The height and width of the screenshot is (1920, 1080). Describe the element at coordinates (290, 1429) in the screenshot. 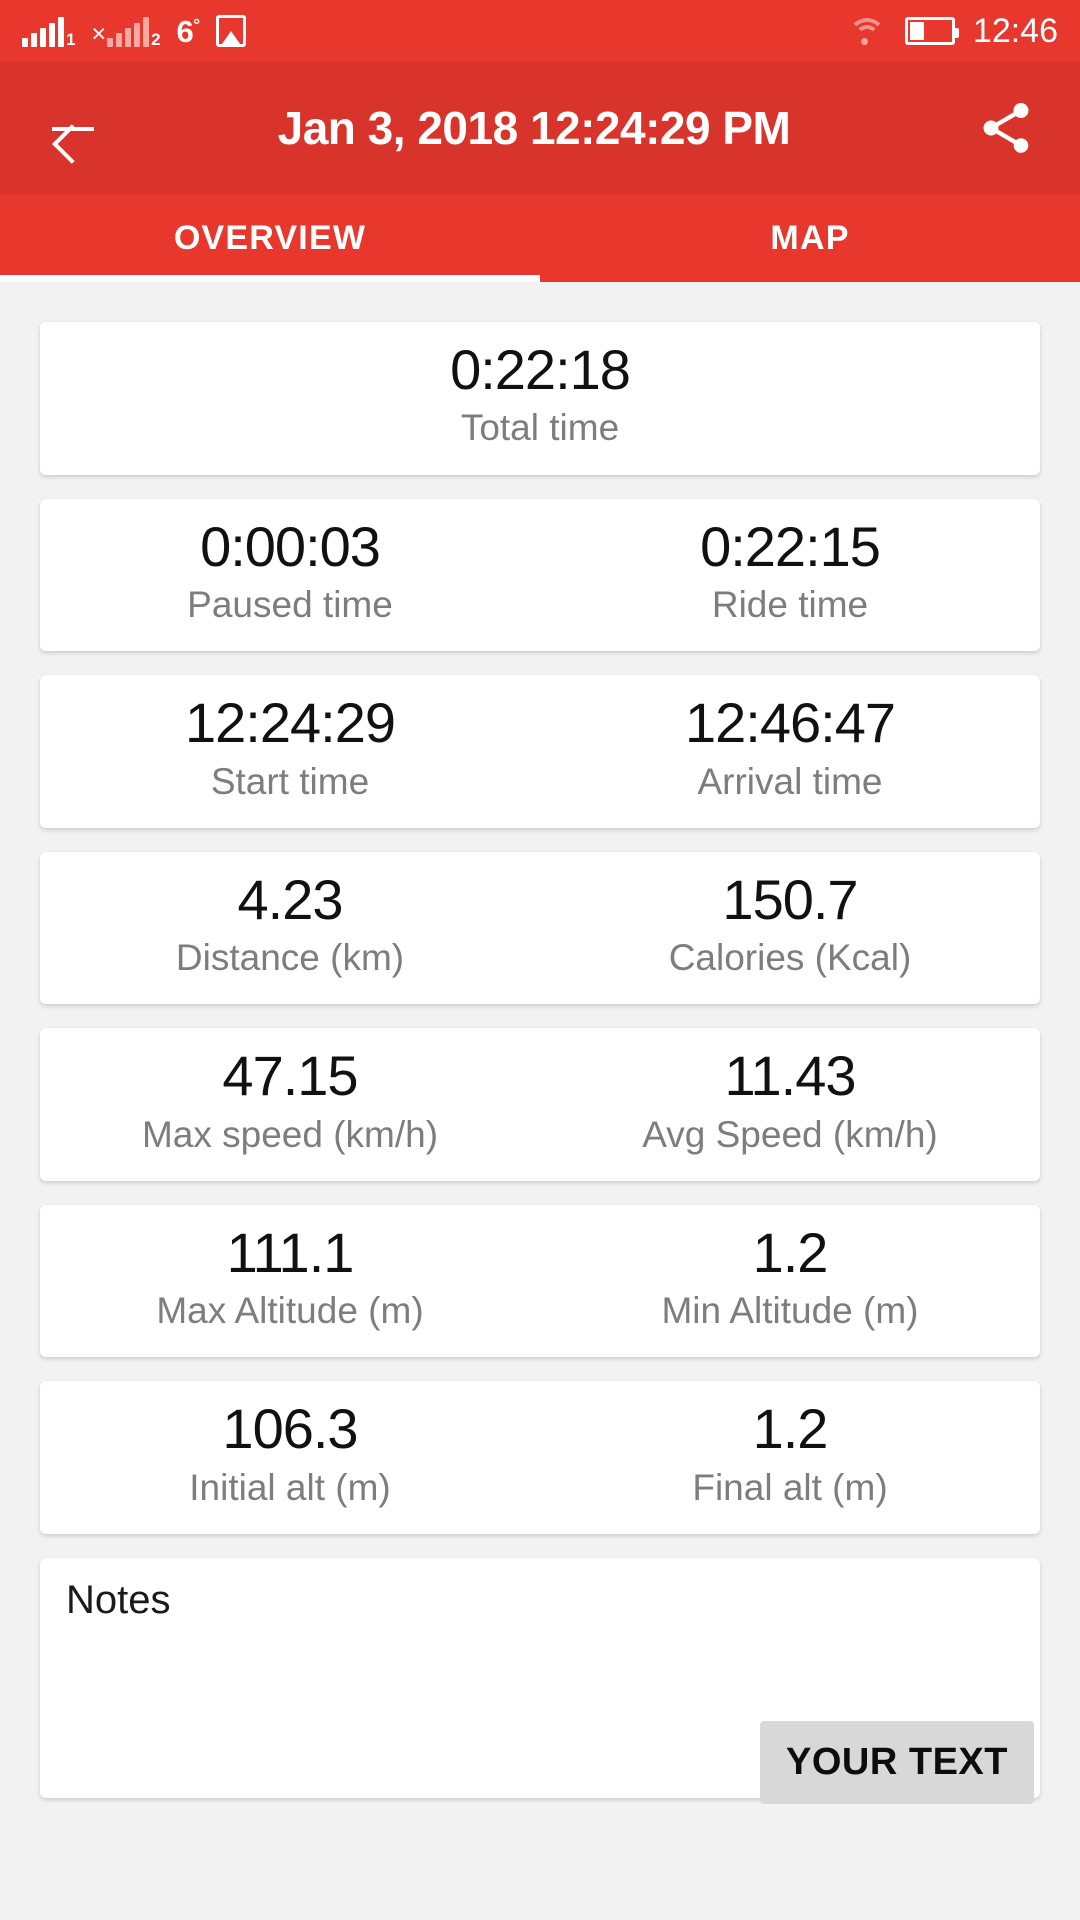

I see `initial-alt-value: 106.3` at that location.